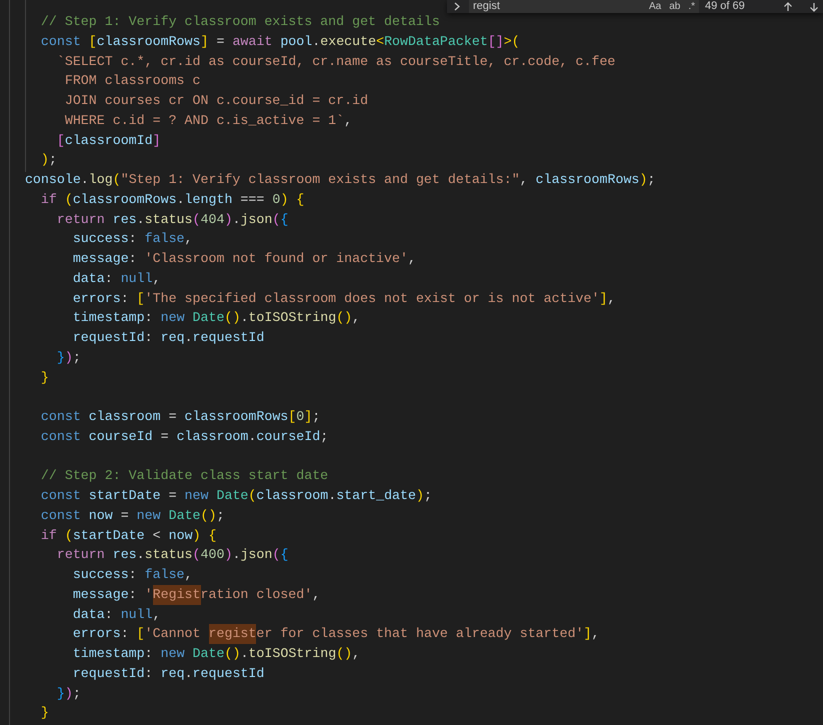  I want to click on code-identifier: data, so click(88, 279).